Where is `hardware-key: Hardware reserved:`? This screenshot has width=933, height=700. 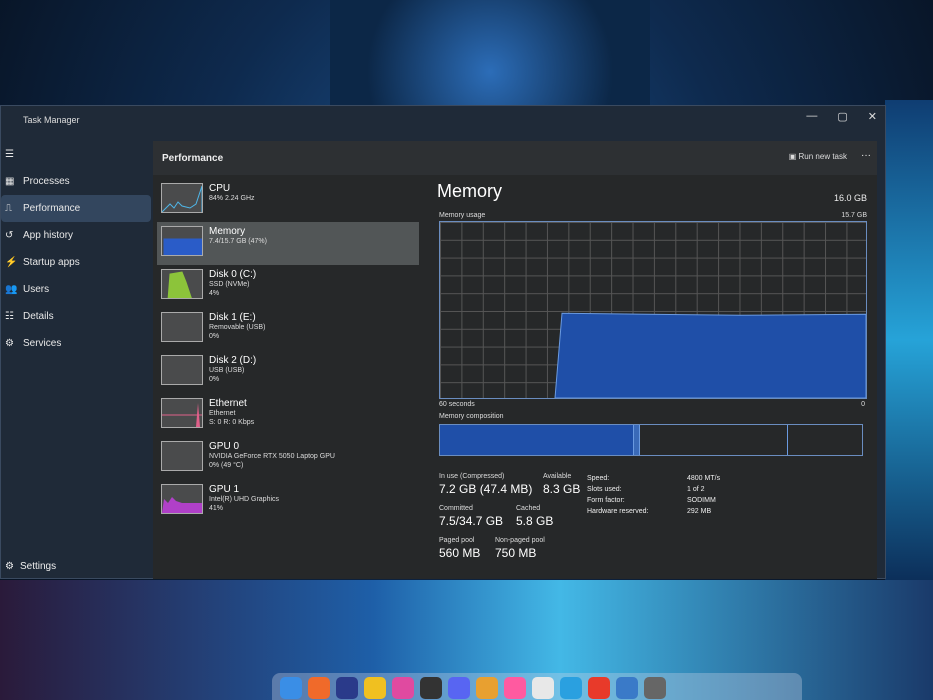
hardware-key: Hardware reserved: is located at coordinates (618, 511).